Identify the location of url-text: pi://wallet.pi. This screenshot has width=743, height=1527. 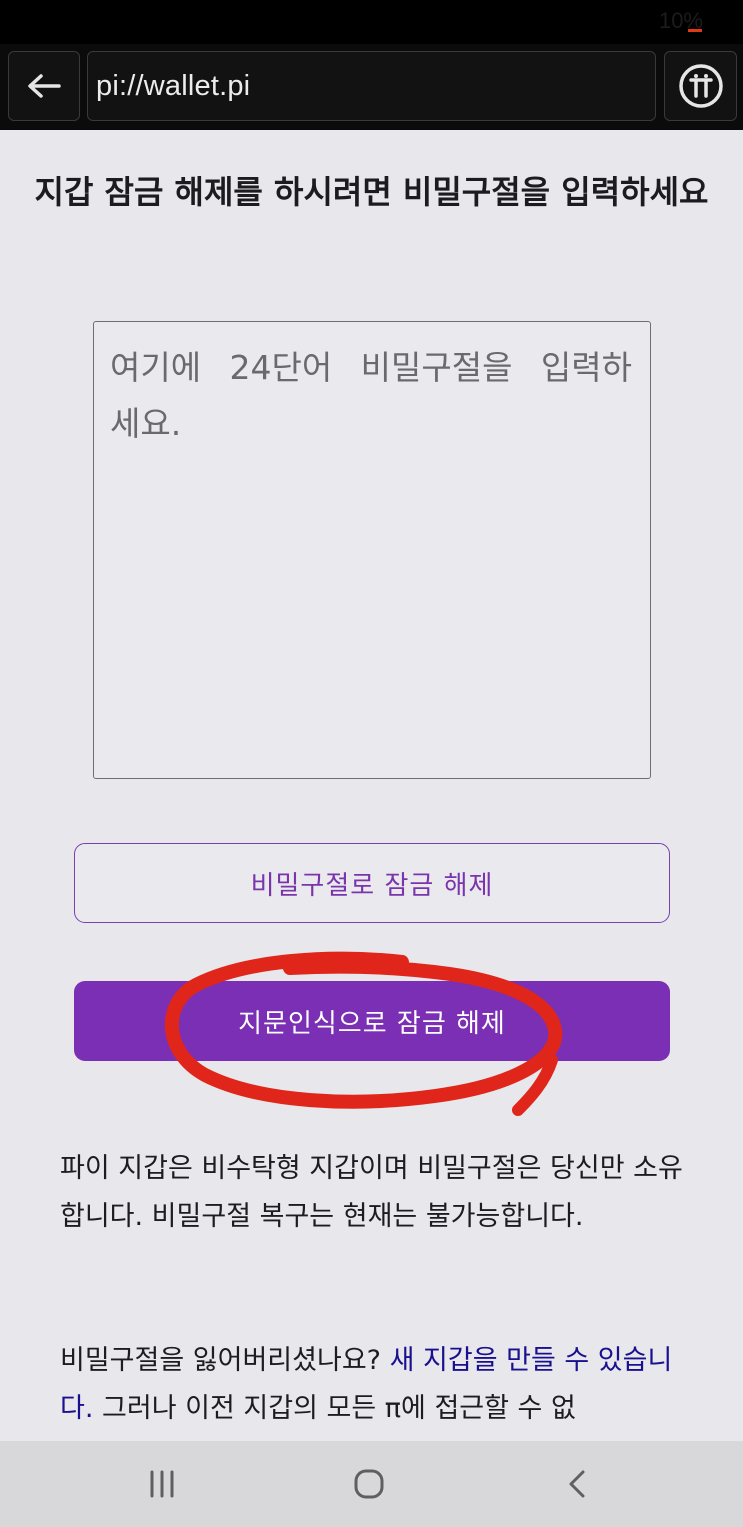
(173, 86).